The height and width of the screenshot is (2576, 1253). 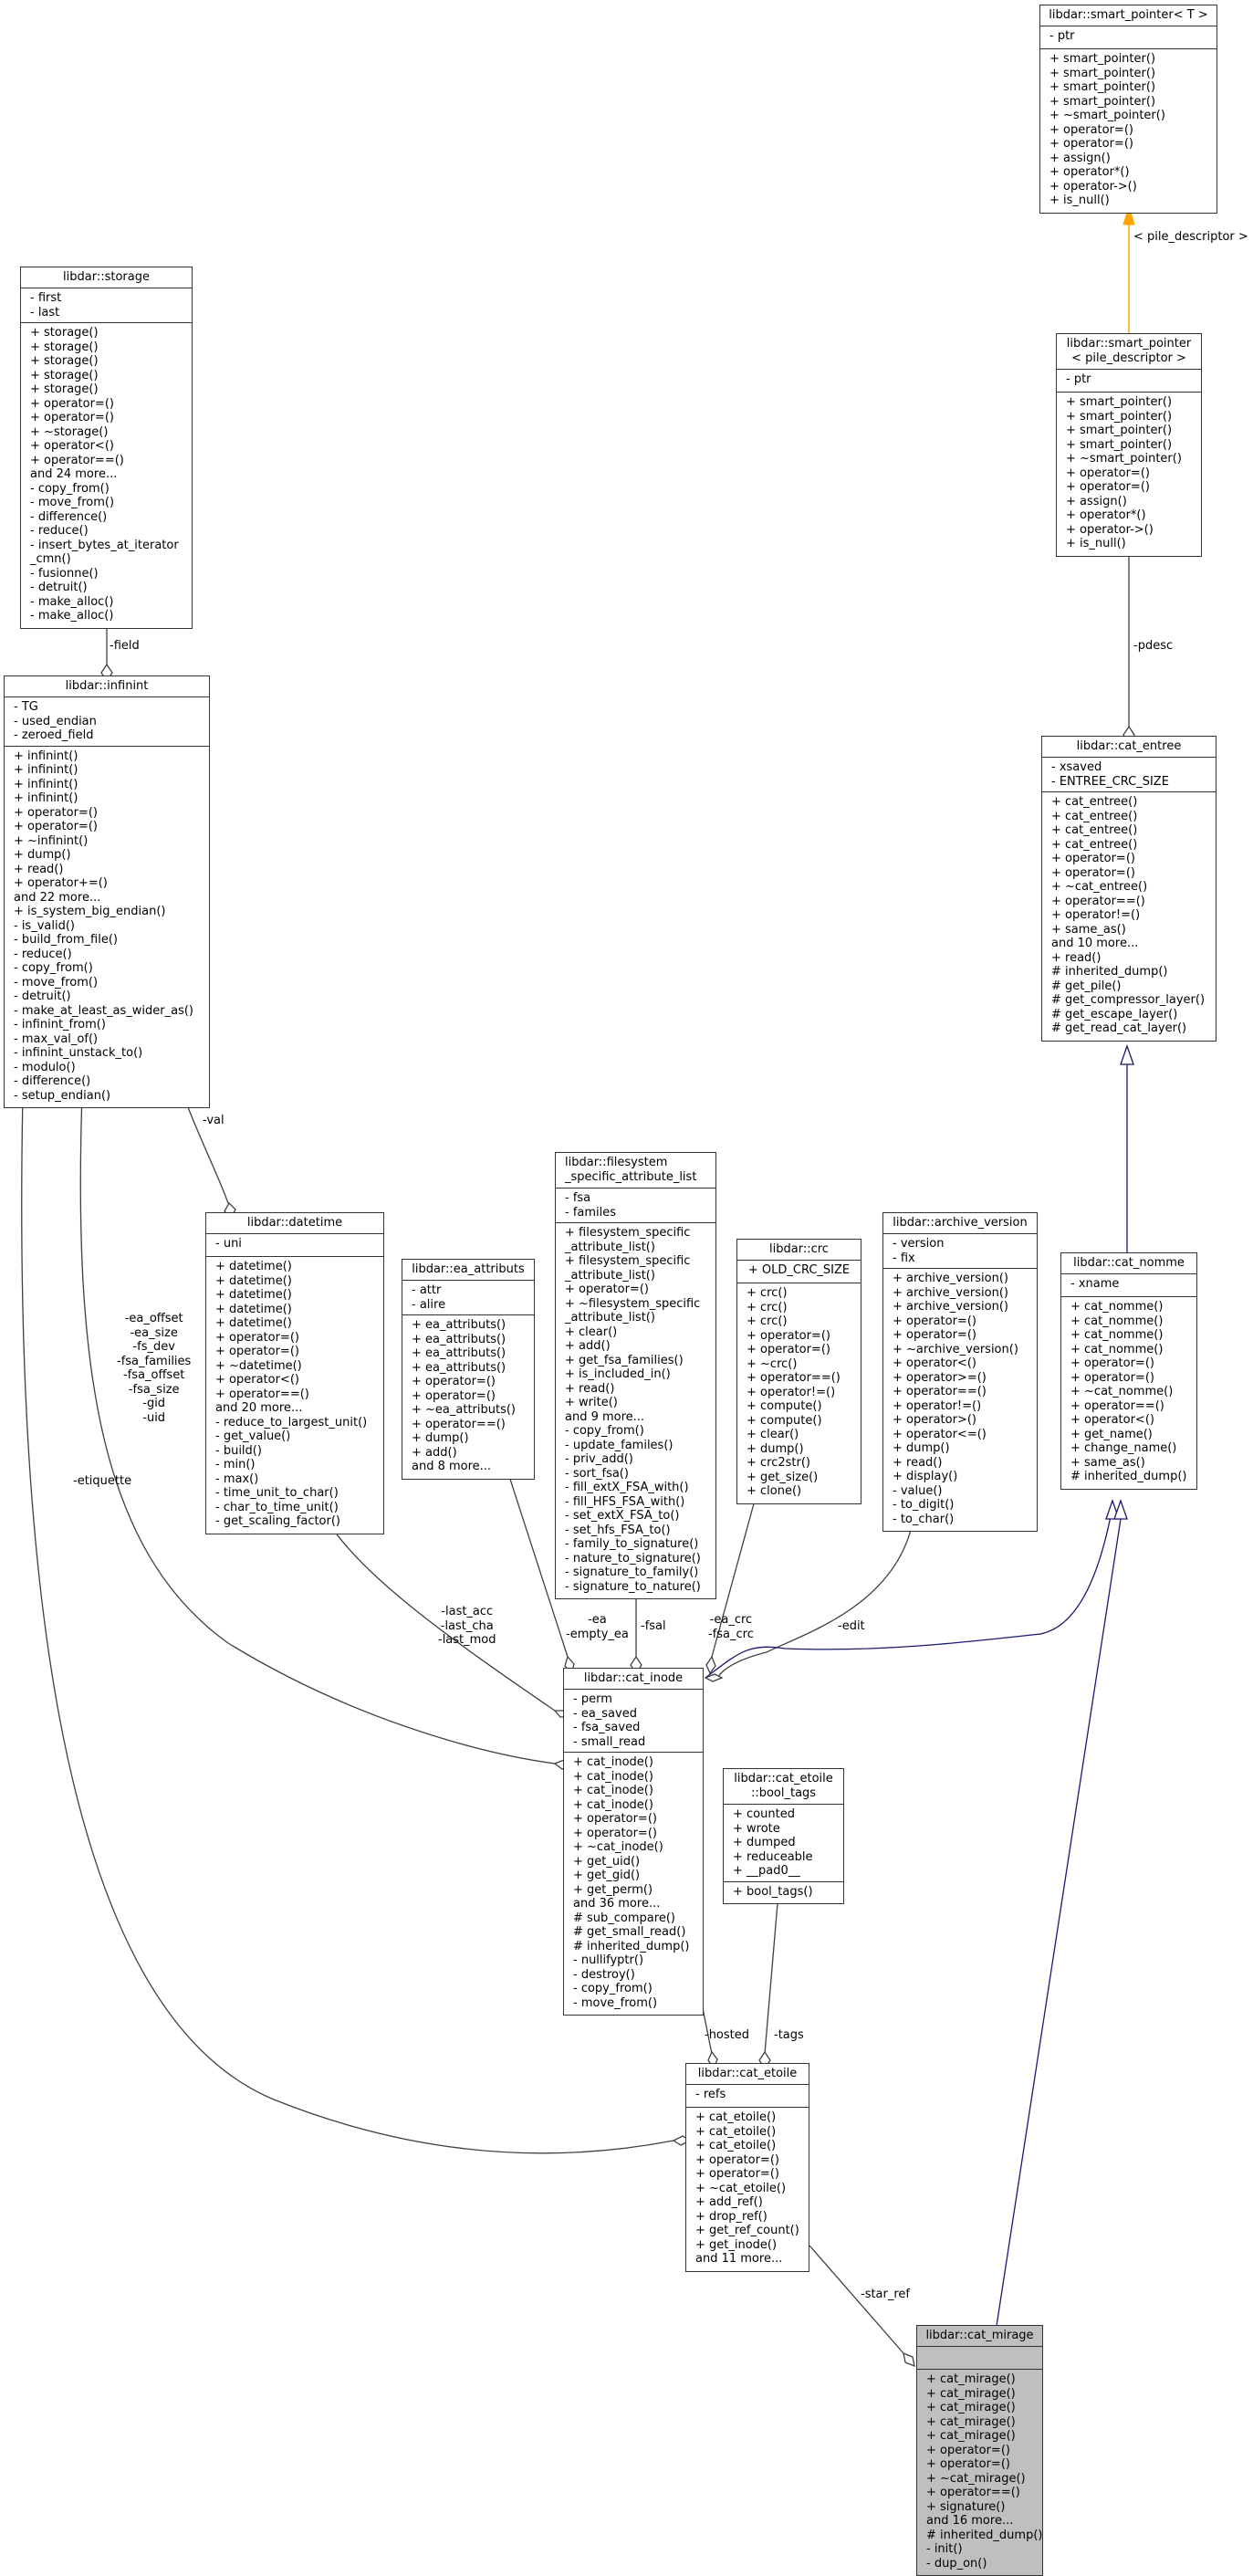 What do you see at coordinates (427, 1290) in the screenshot?
I see `class-member: - attr` at bounding box center [427, 1290].